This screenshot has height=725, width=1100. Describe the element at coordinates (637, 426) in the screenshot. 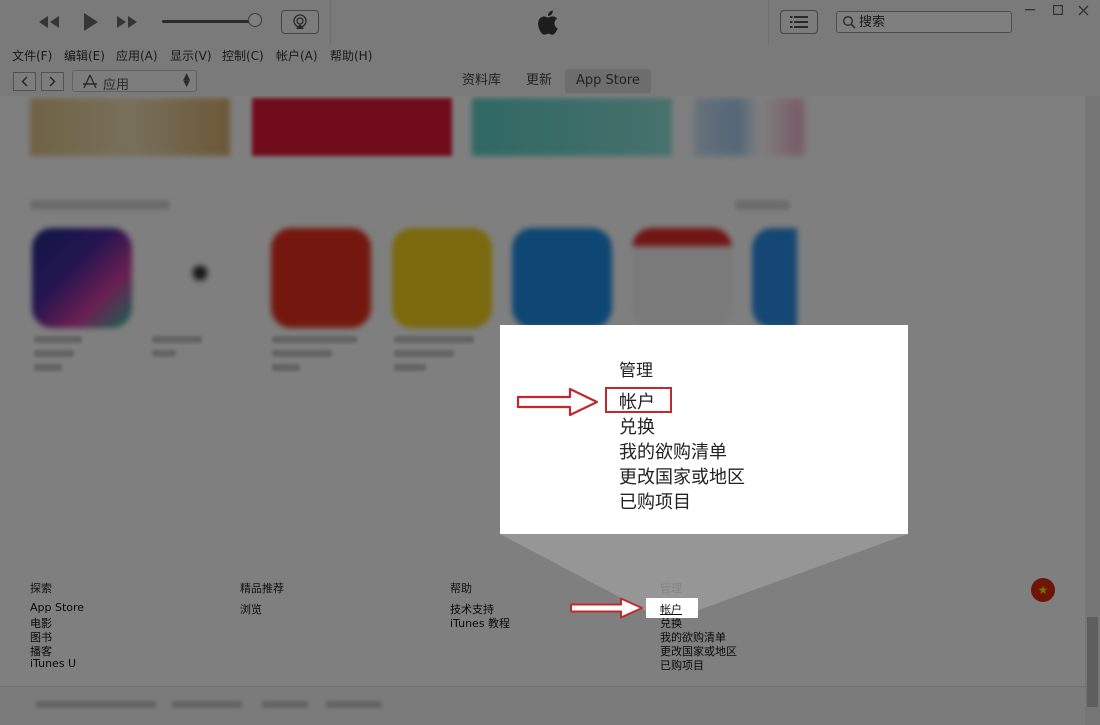

I see `callout-item-redeem: 兑换` at that location.